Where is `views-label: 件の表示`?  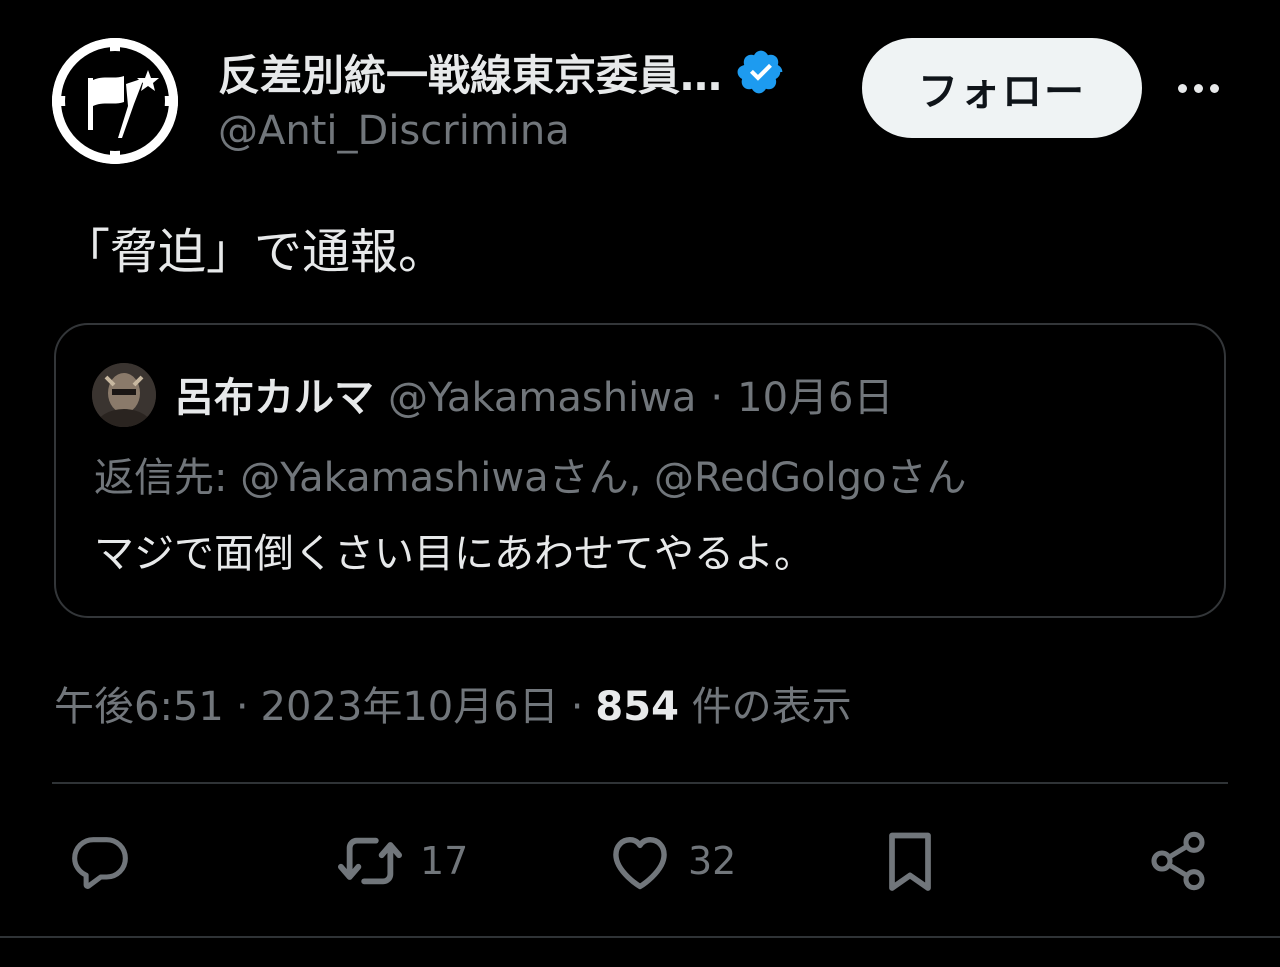
views-label: 件の表示 is located at coordinates (771, 707).